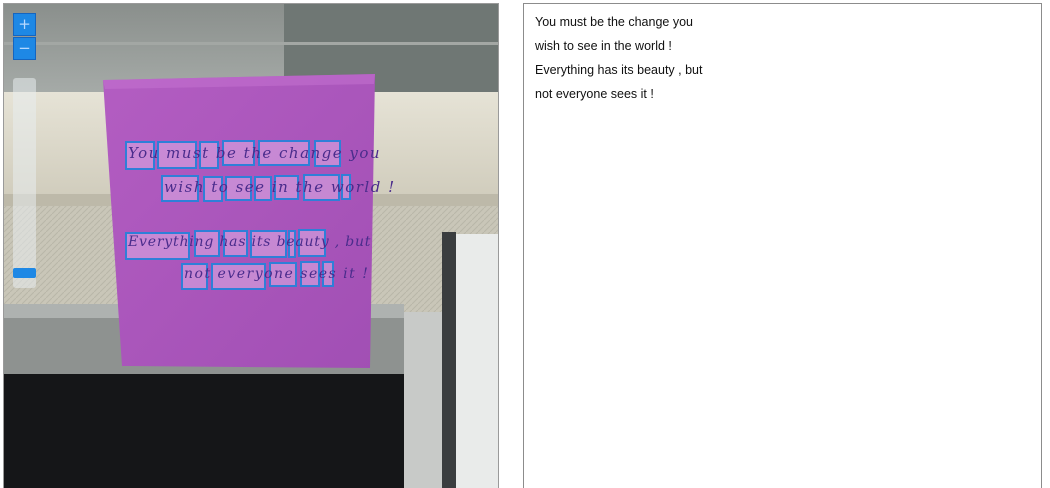  I want to click on handwriting-line: You must be the change you, so click(255, 153).